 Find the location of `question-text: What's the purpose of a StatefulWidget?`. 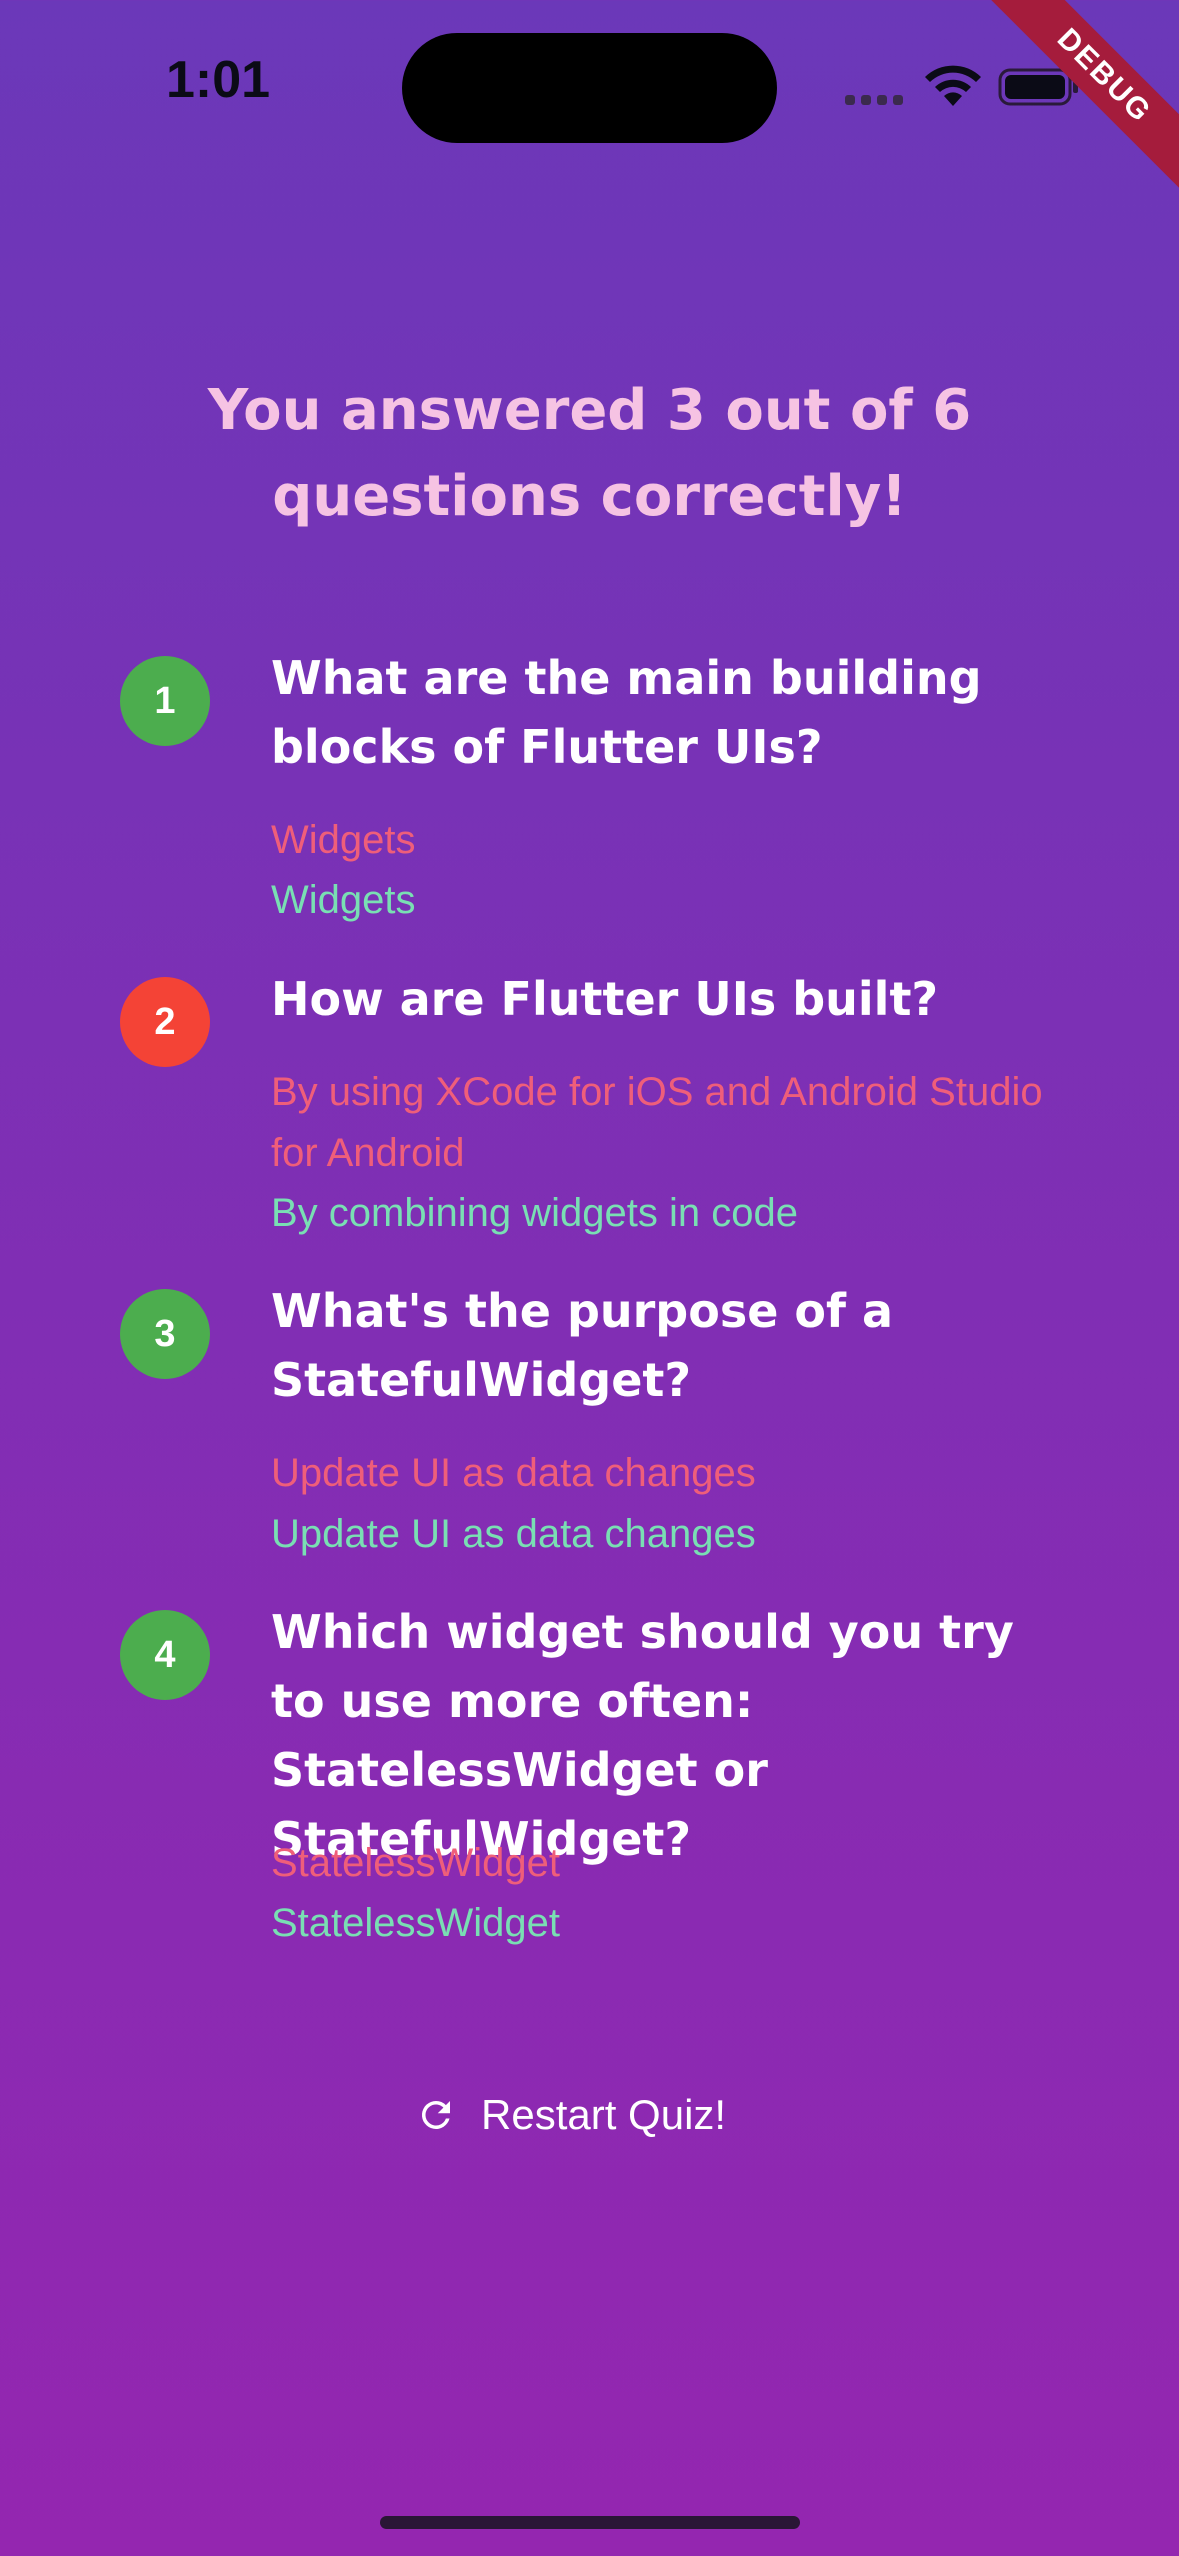

question-text: What's the purpose of a StatefulWidget? is located at coordinates (582, 1345).